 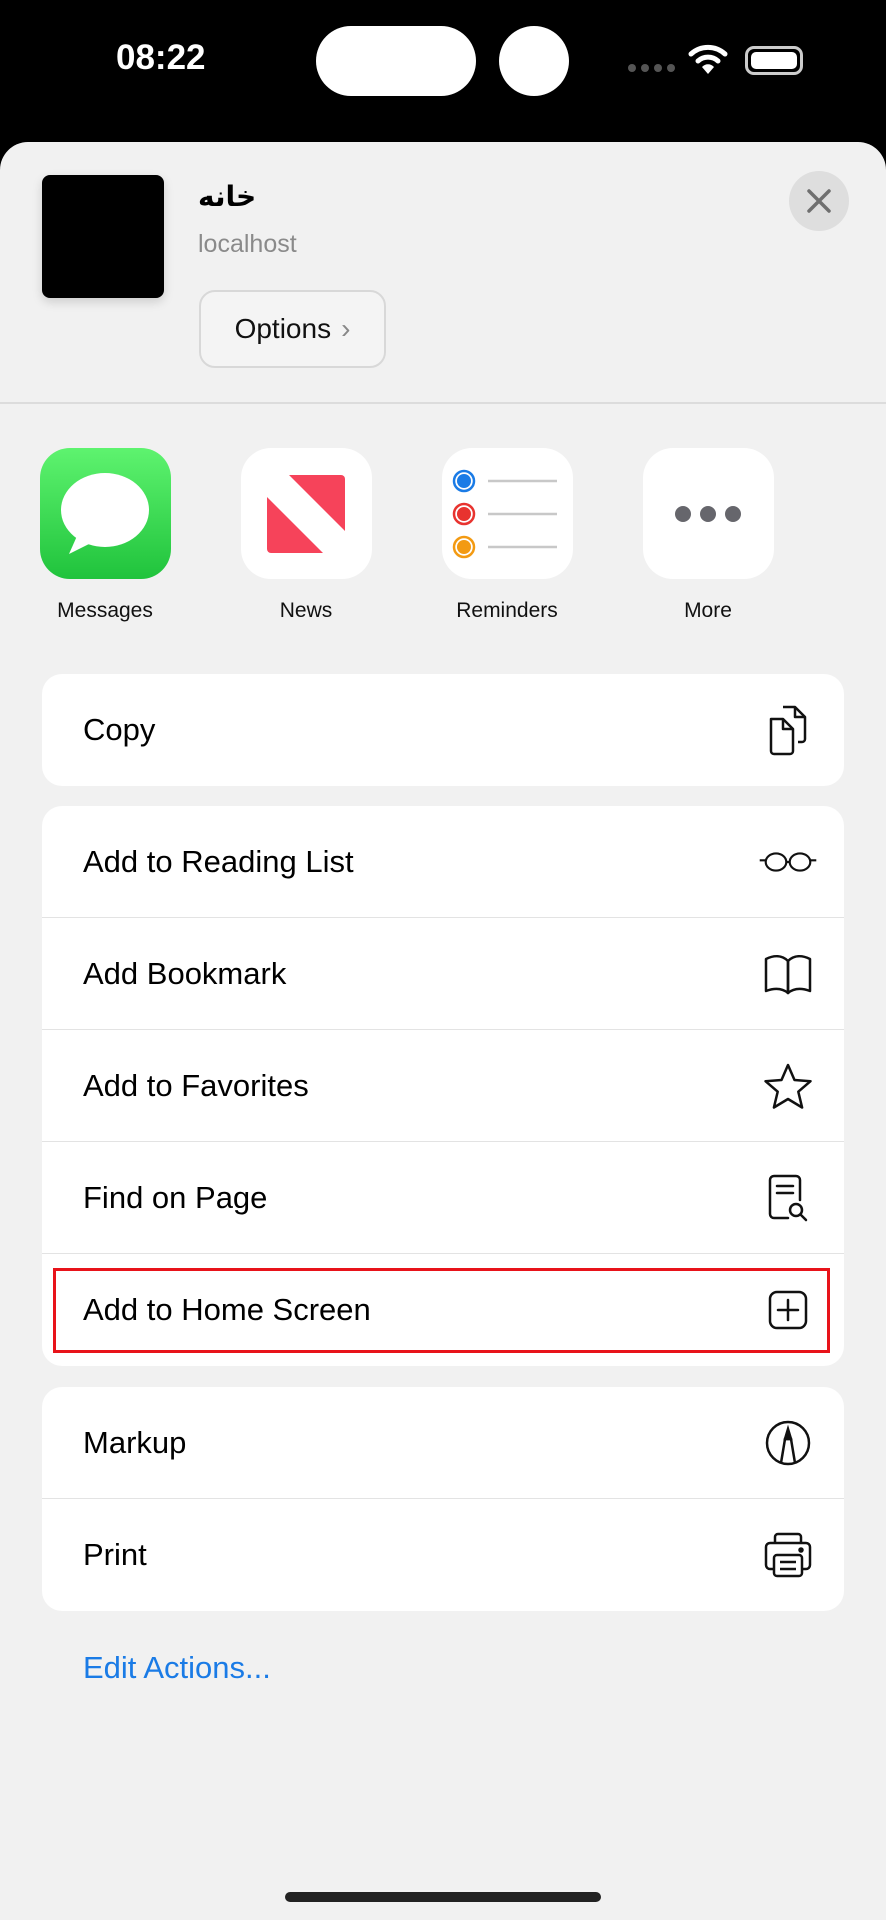 I want to click on app-more: More, so click(x=708, y=535).